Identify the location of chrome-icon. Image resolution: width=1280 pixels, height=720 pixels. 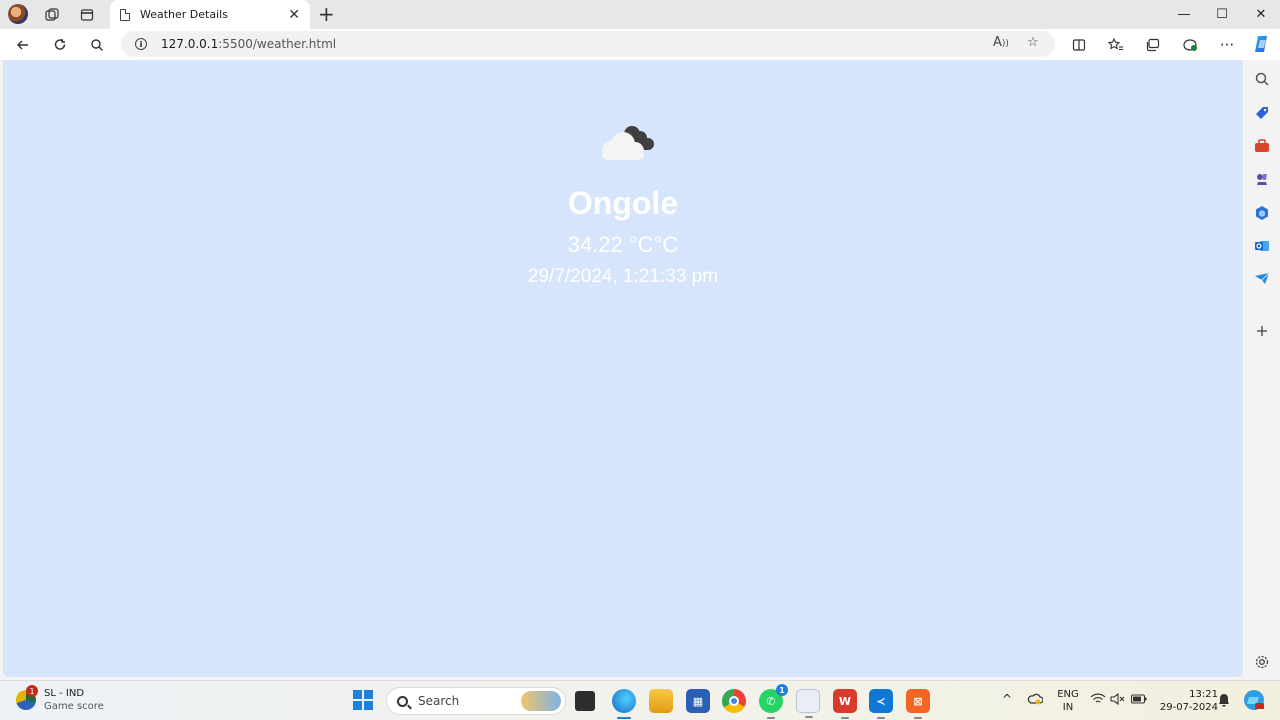
(734, 701).